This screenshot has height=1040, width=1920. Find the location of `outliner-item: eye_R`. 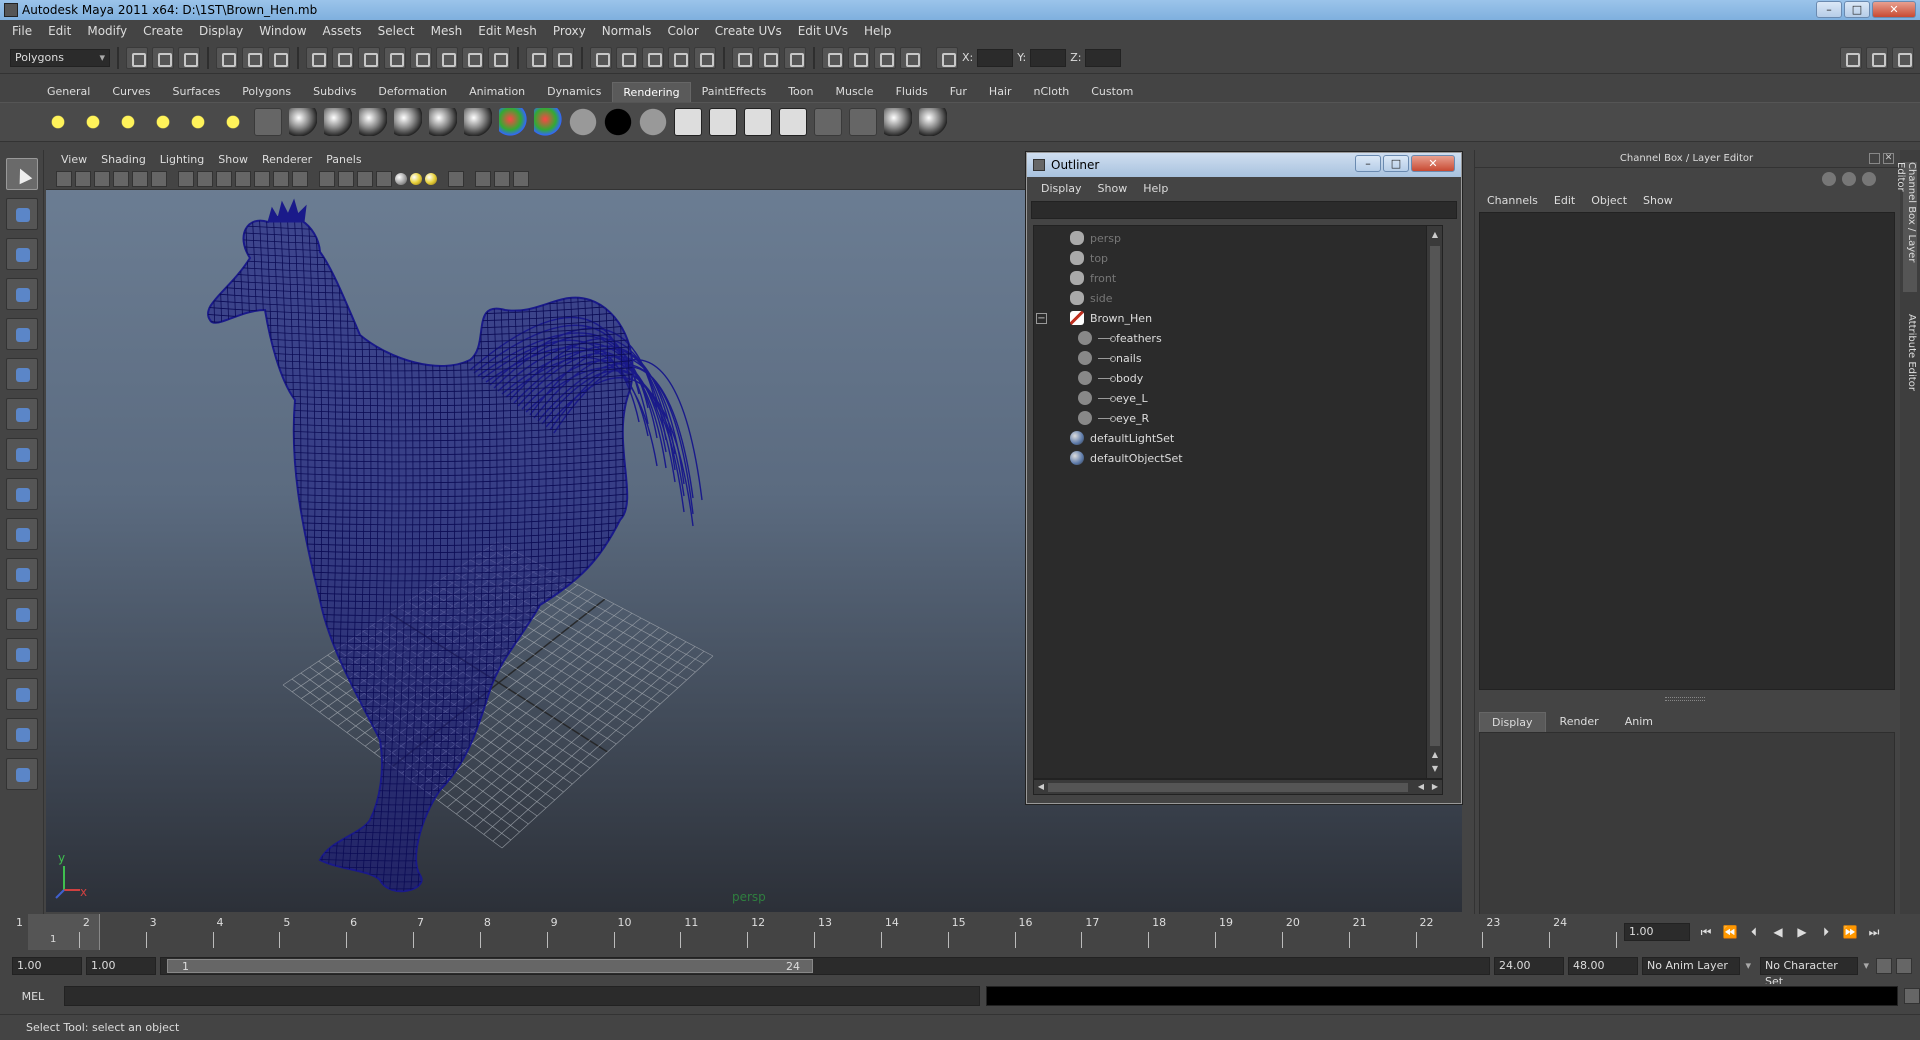

outliner-item: eye_R is located at coordinates (1238, 418).